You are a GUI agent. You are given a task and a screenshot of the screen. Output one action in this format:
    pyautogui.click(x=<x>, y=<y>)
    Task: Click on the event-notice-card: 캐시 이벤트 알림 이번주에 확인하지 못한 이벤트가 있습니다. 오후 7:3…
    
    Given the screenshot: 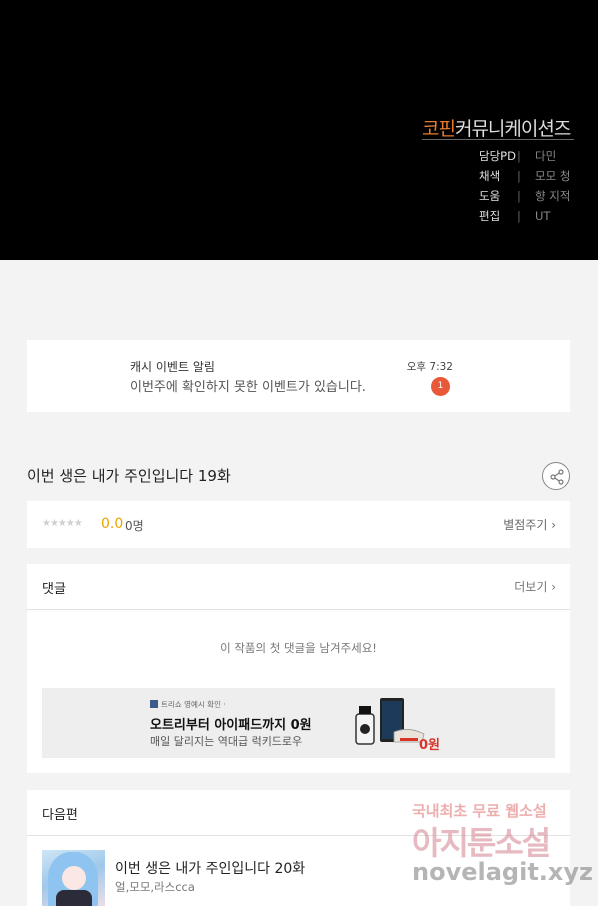 What is the action you would take?
    pyautogui.click(x=298, y=376)
    